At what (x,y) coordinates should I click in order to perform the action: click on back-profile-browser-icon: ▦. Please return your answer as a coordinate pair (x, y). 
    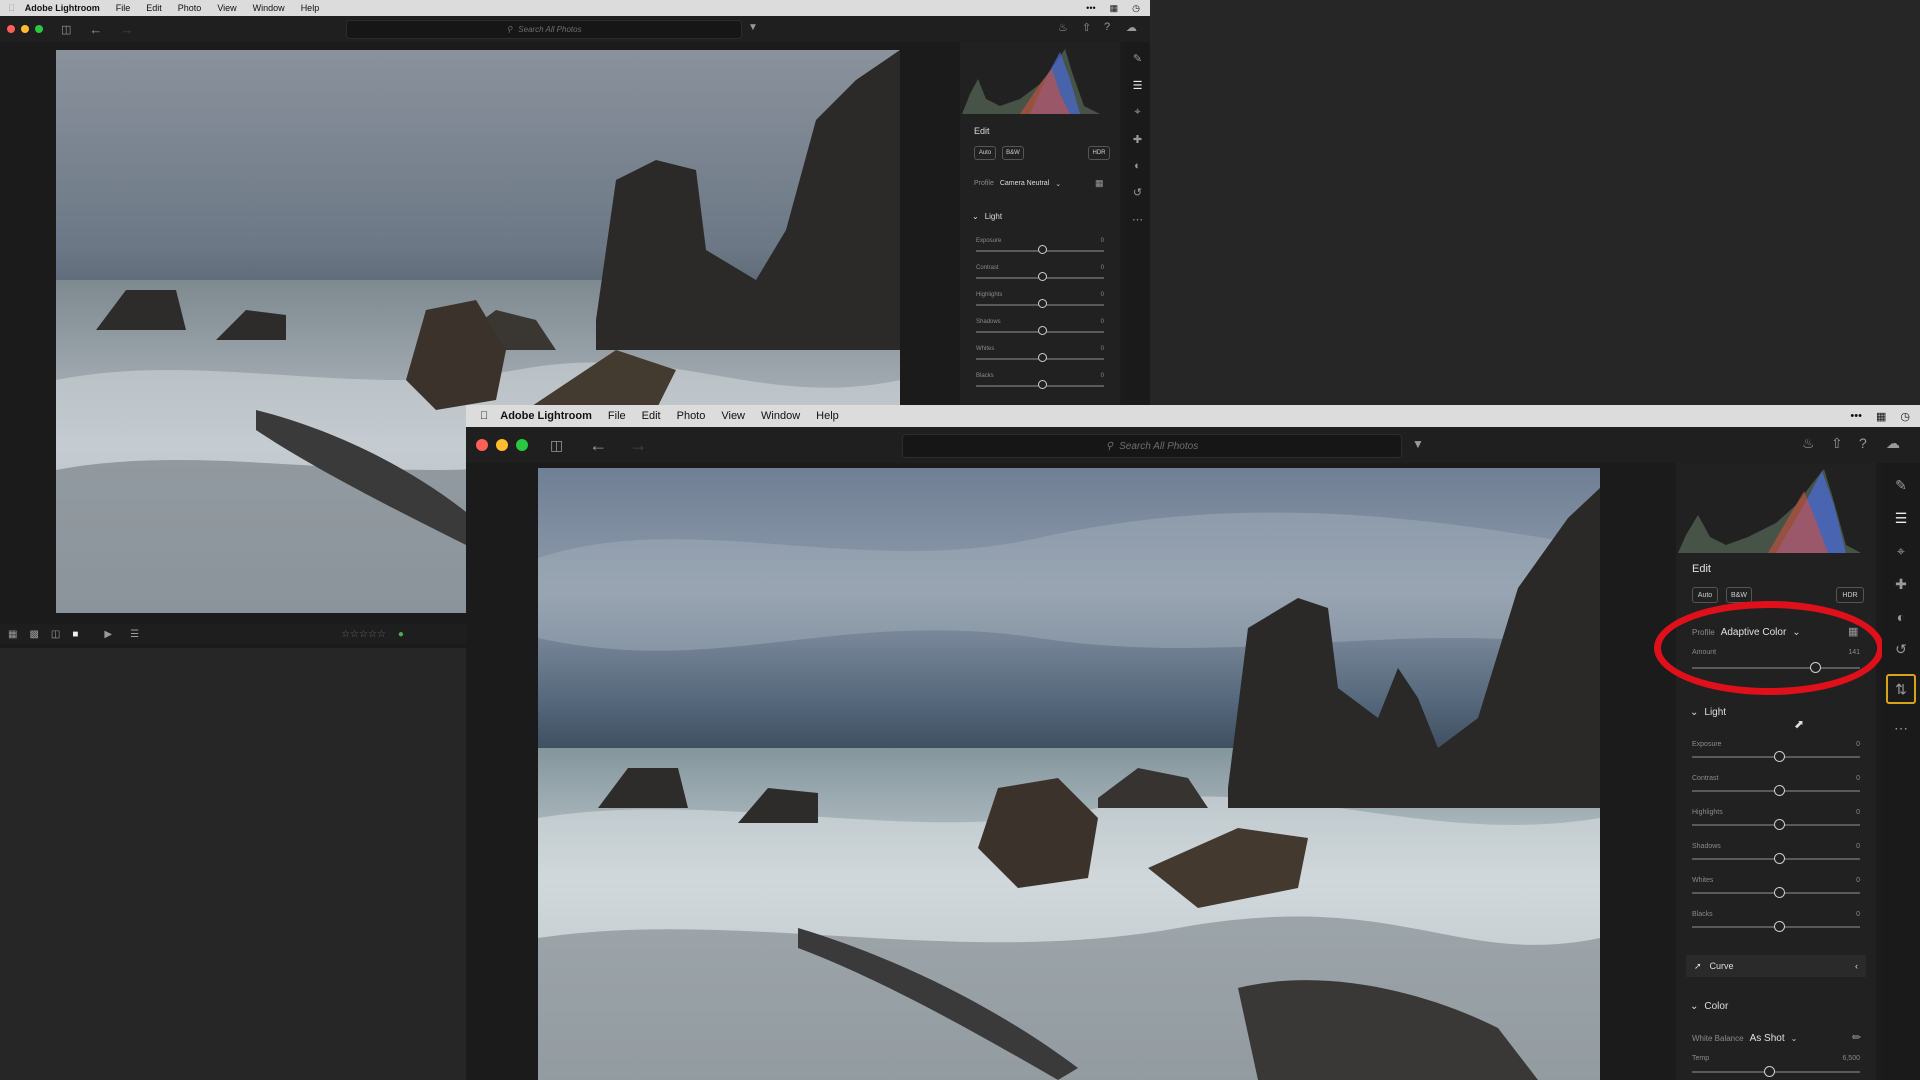
    Looking at the image, I should click on (1099, 183).